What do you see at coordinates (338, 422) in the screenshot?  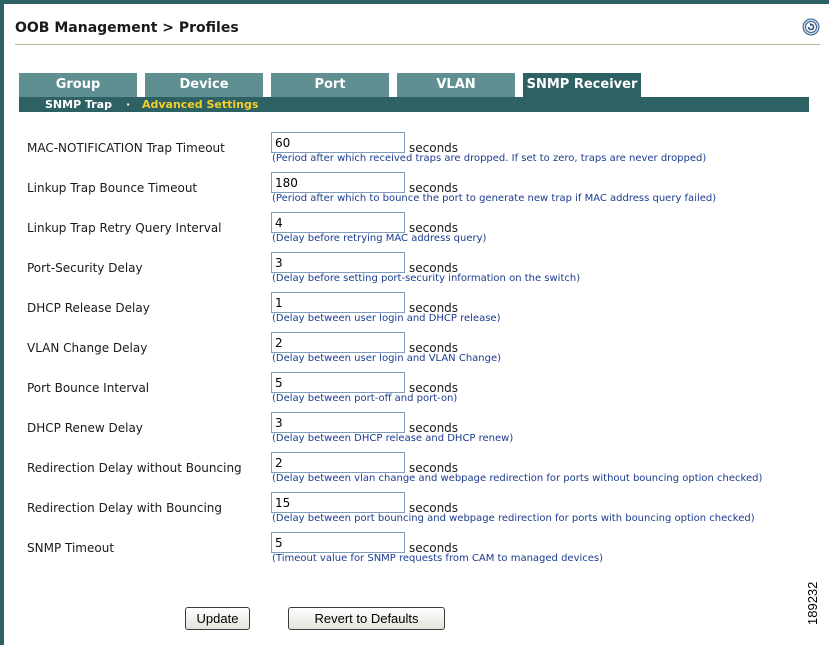 I see `dhcp-renew-delay-input` at bounding box center [338, 422].